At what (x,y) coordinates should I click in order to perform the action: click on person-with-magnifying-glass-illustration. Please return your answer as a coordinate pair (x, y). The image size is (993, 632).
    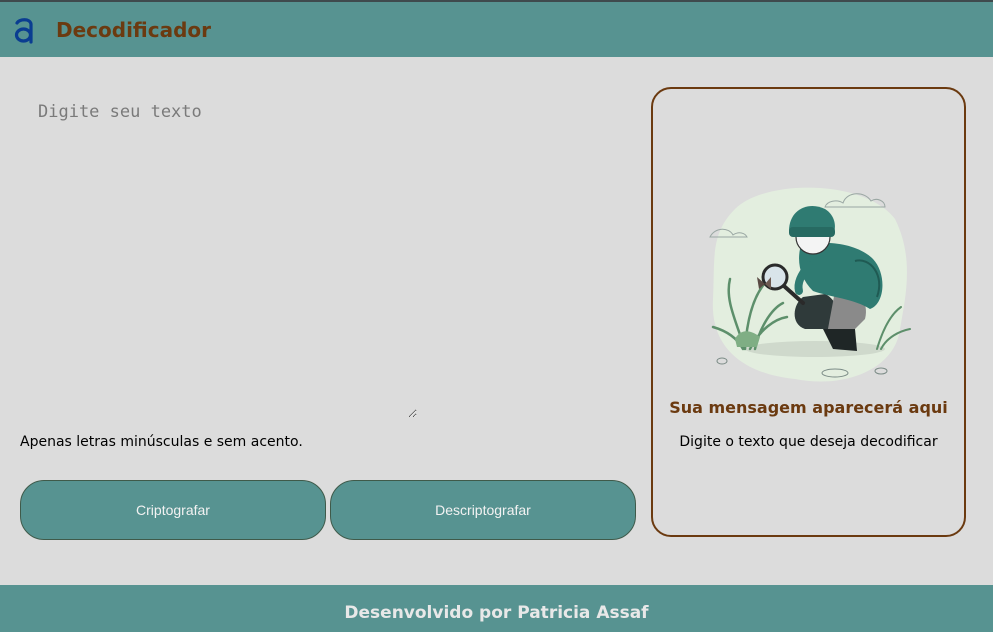
    Looking at the image, I should click on (810, 284).